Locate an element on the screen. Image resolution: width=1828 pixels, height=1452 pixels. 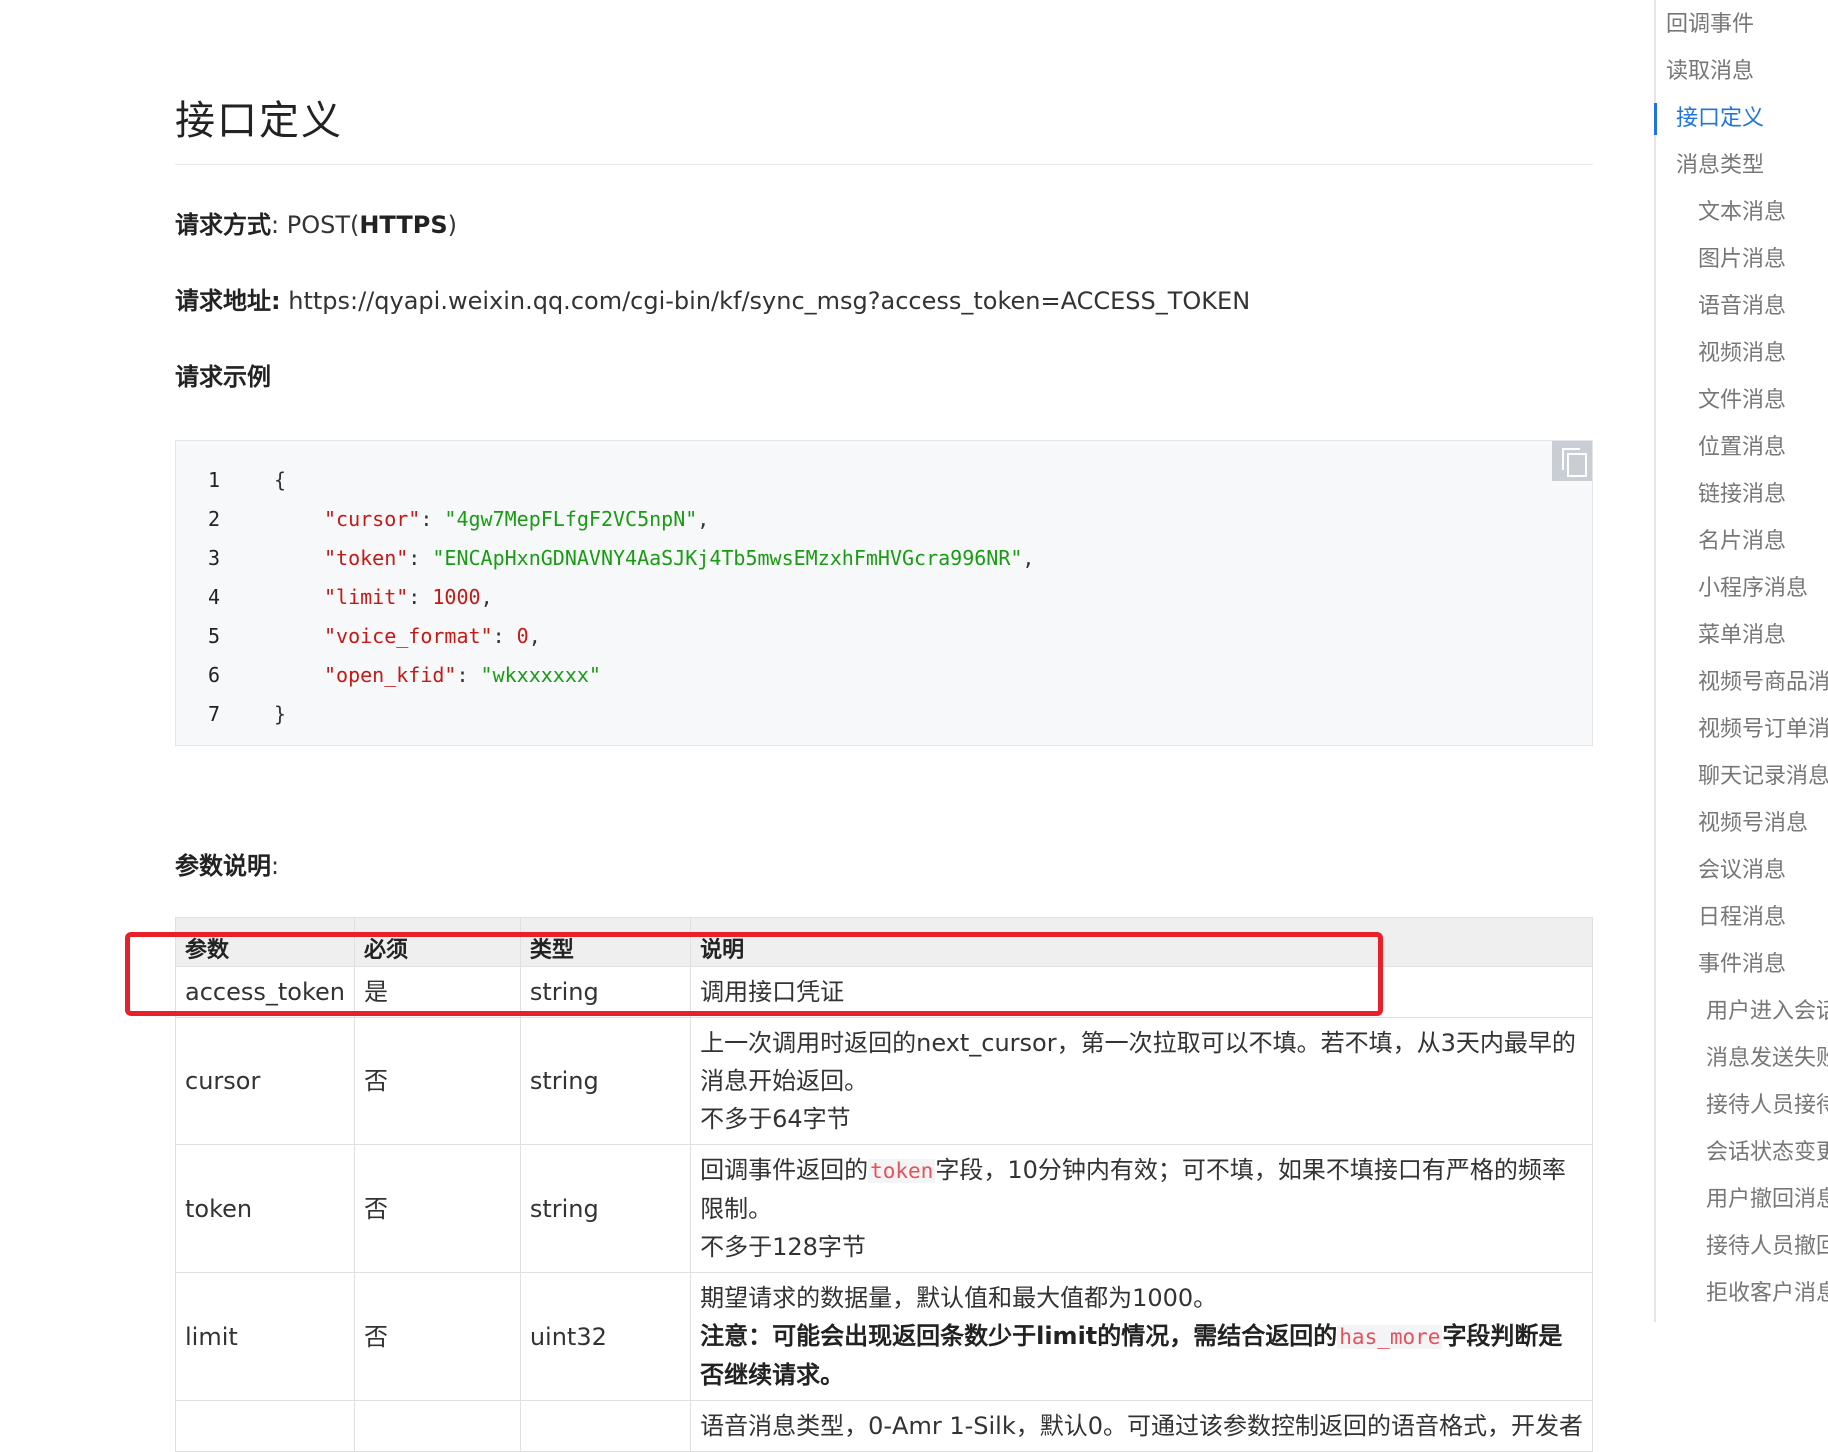
table-header-row: 参数 必须 类型 说明 is located at coordinates (884, 942).